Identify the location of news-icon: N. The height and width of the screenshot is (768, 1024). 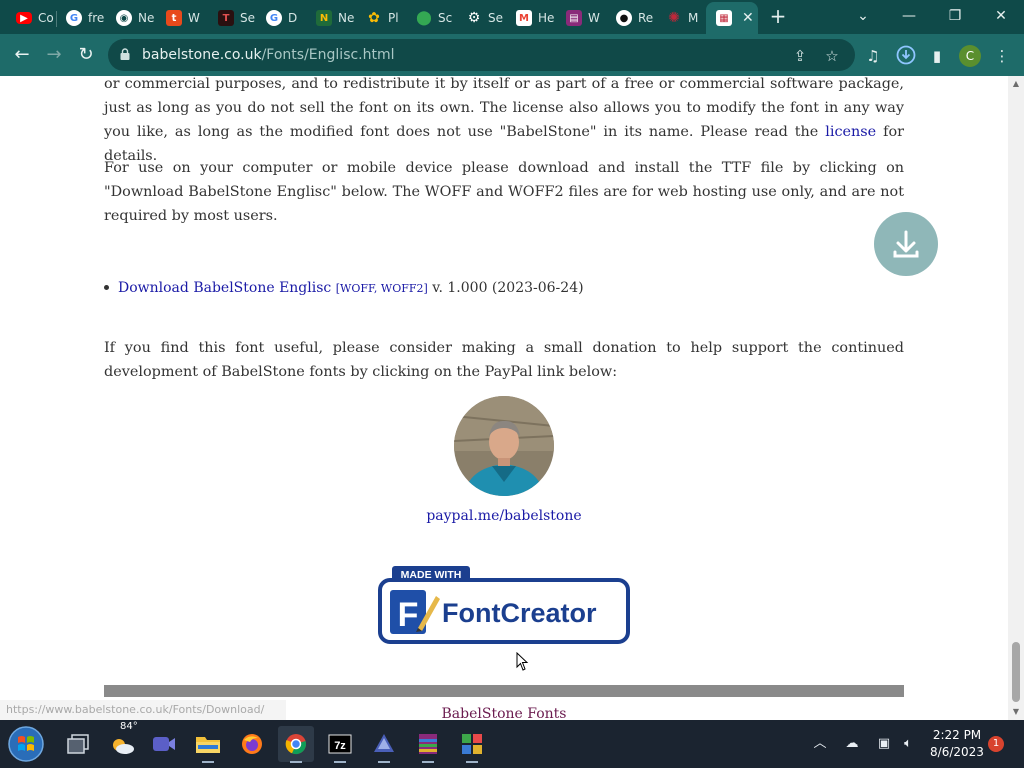
(324, 18).